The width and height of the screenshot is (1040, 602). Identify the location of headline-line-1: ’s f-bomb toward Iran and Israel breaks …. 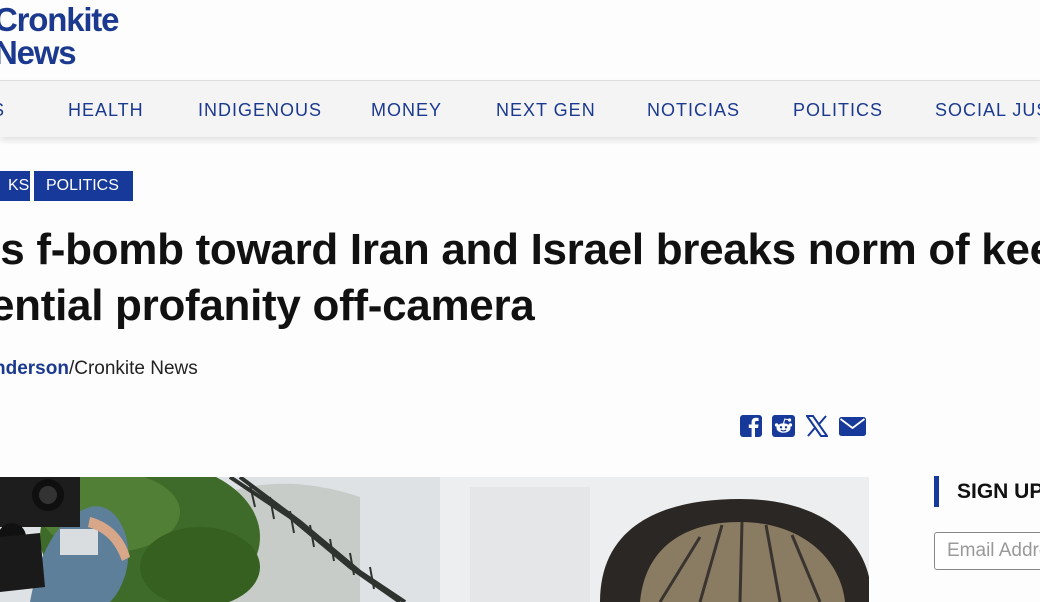
(520, 249).